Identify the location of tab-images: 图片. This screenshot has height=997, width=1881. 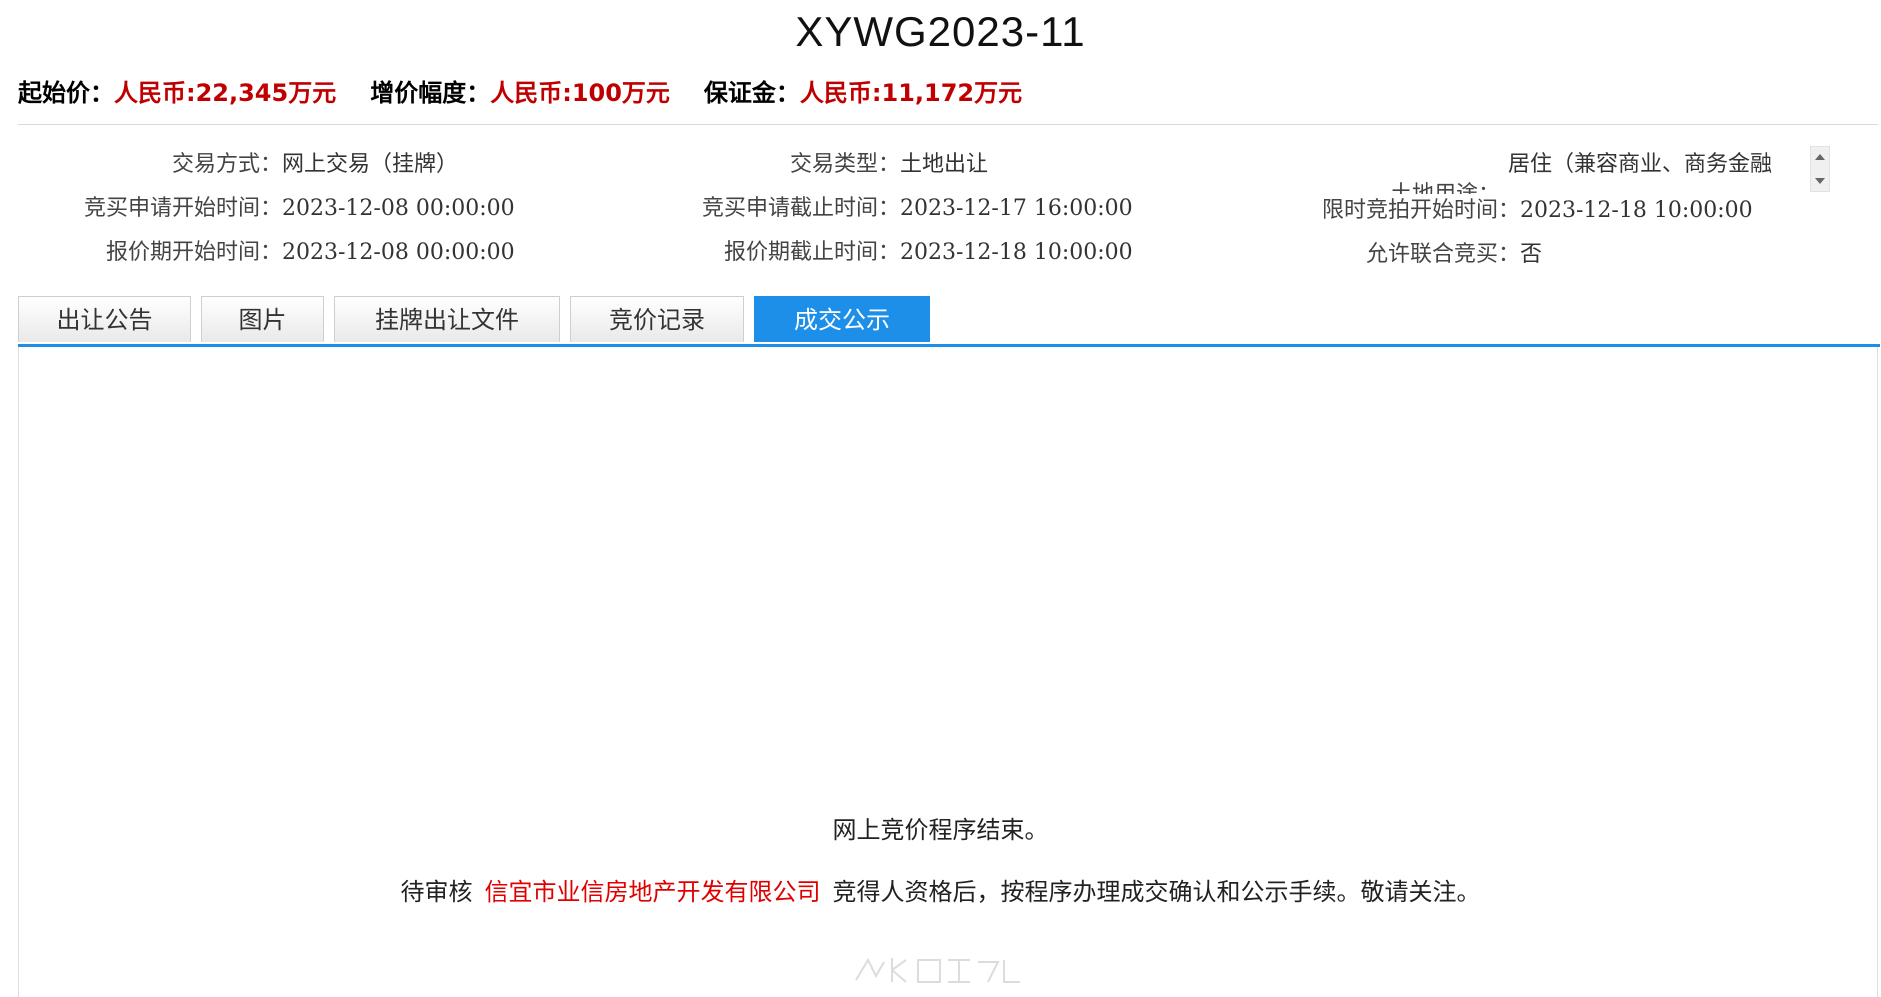
(262, 319).